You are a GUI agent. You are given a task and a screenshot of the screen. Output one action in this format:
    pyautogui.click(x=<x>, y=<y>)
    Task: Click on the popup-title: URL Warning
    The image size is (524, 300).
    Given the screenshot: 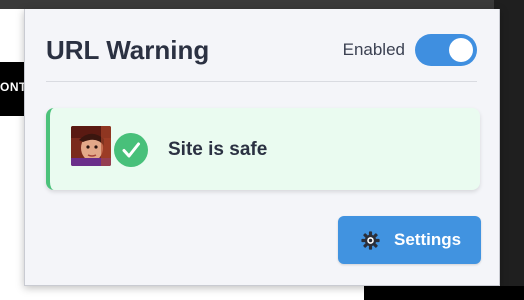 What is the action you would take?
    pyautogui.click(x=128, y=50)
    